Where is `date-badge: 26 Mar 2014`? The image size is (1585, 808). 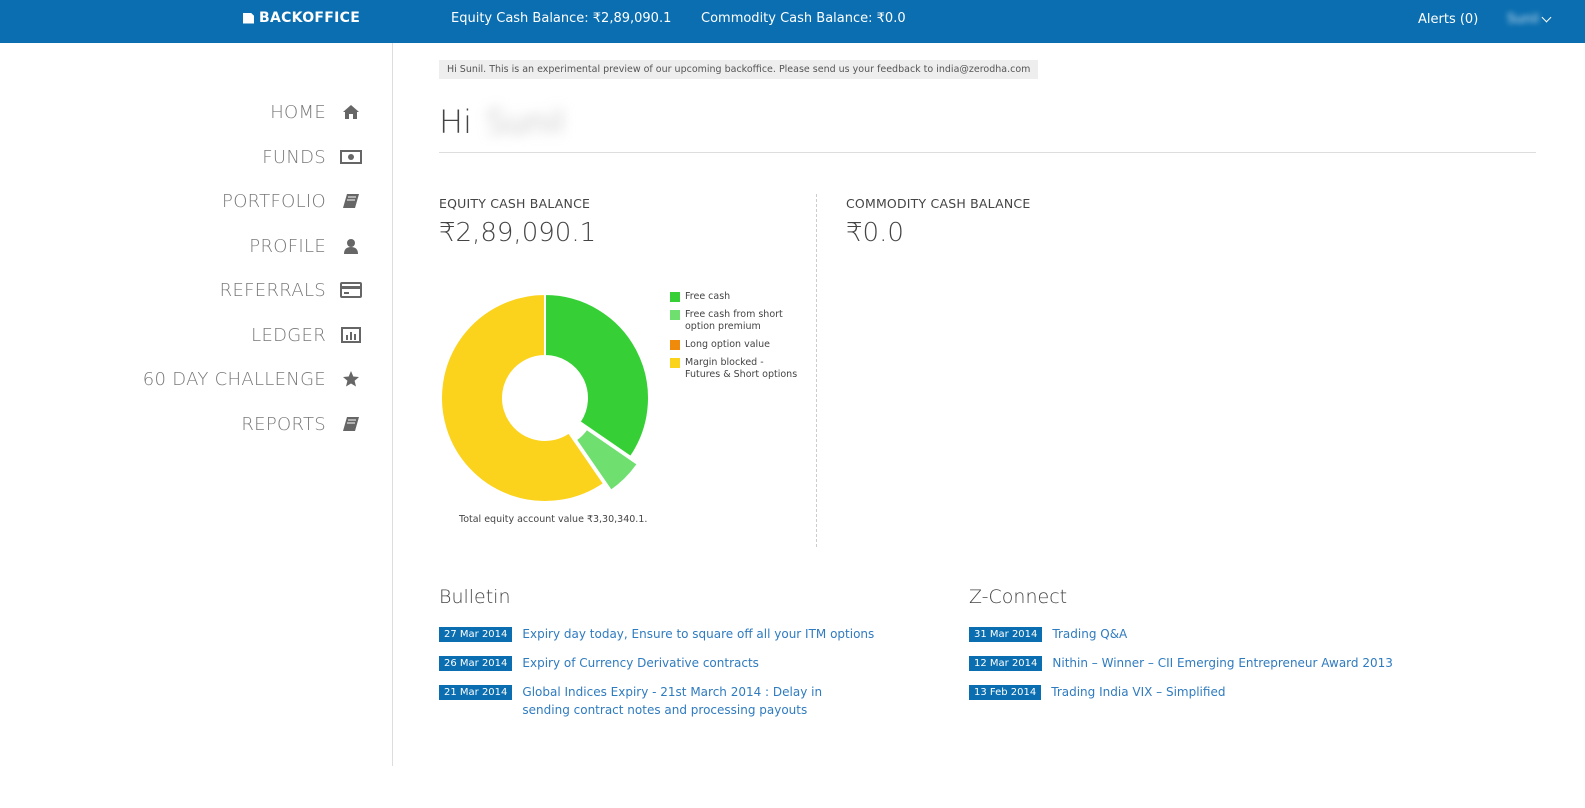 date-badge: 26 Mar 2014 is located at coordinates (476, 663).